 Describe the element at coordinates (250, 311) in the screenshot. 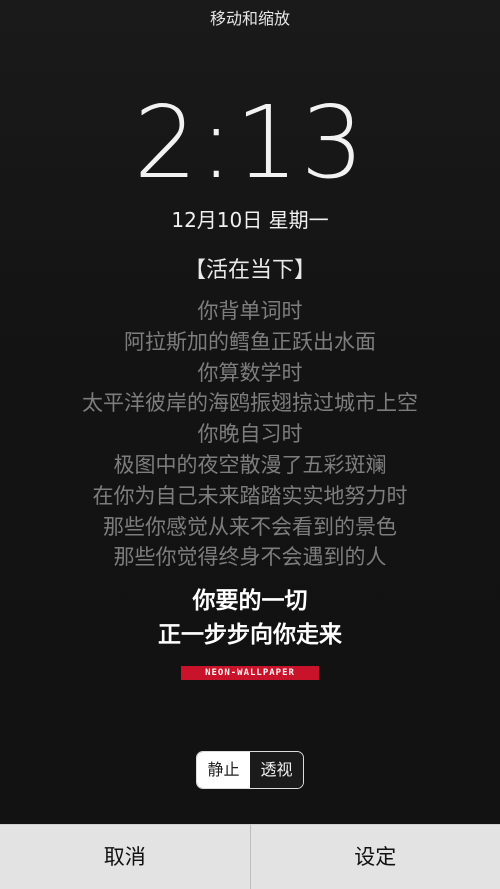

I see `poem-line: 你背单词时` at that location.